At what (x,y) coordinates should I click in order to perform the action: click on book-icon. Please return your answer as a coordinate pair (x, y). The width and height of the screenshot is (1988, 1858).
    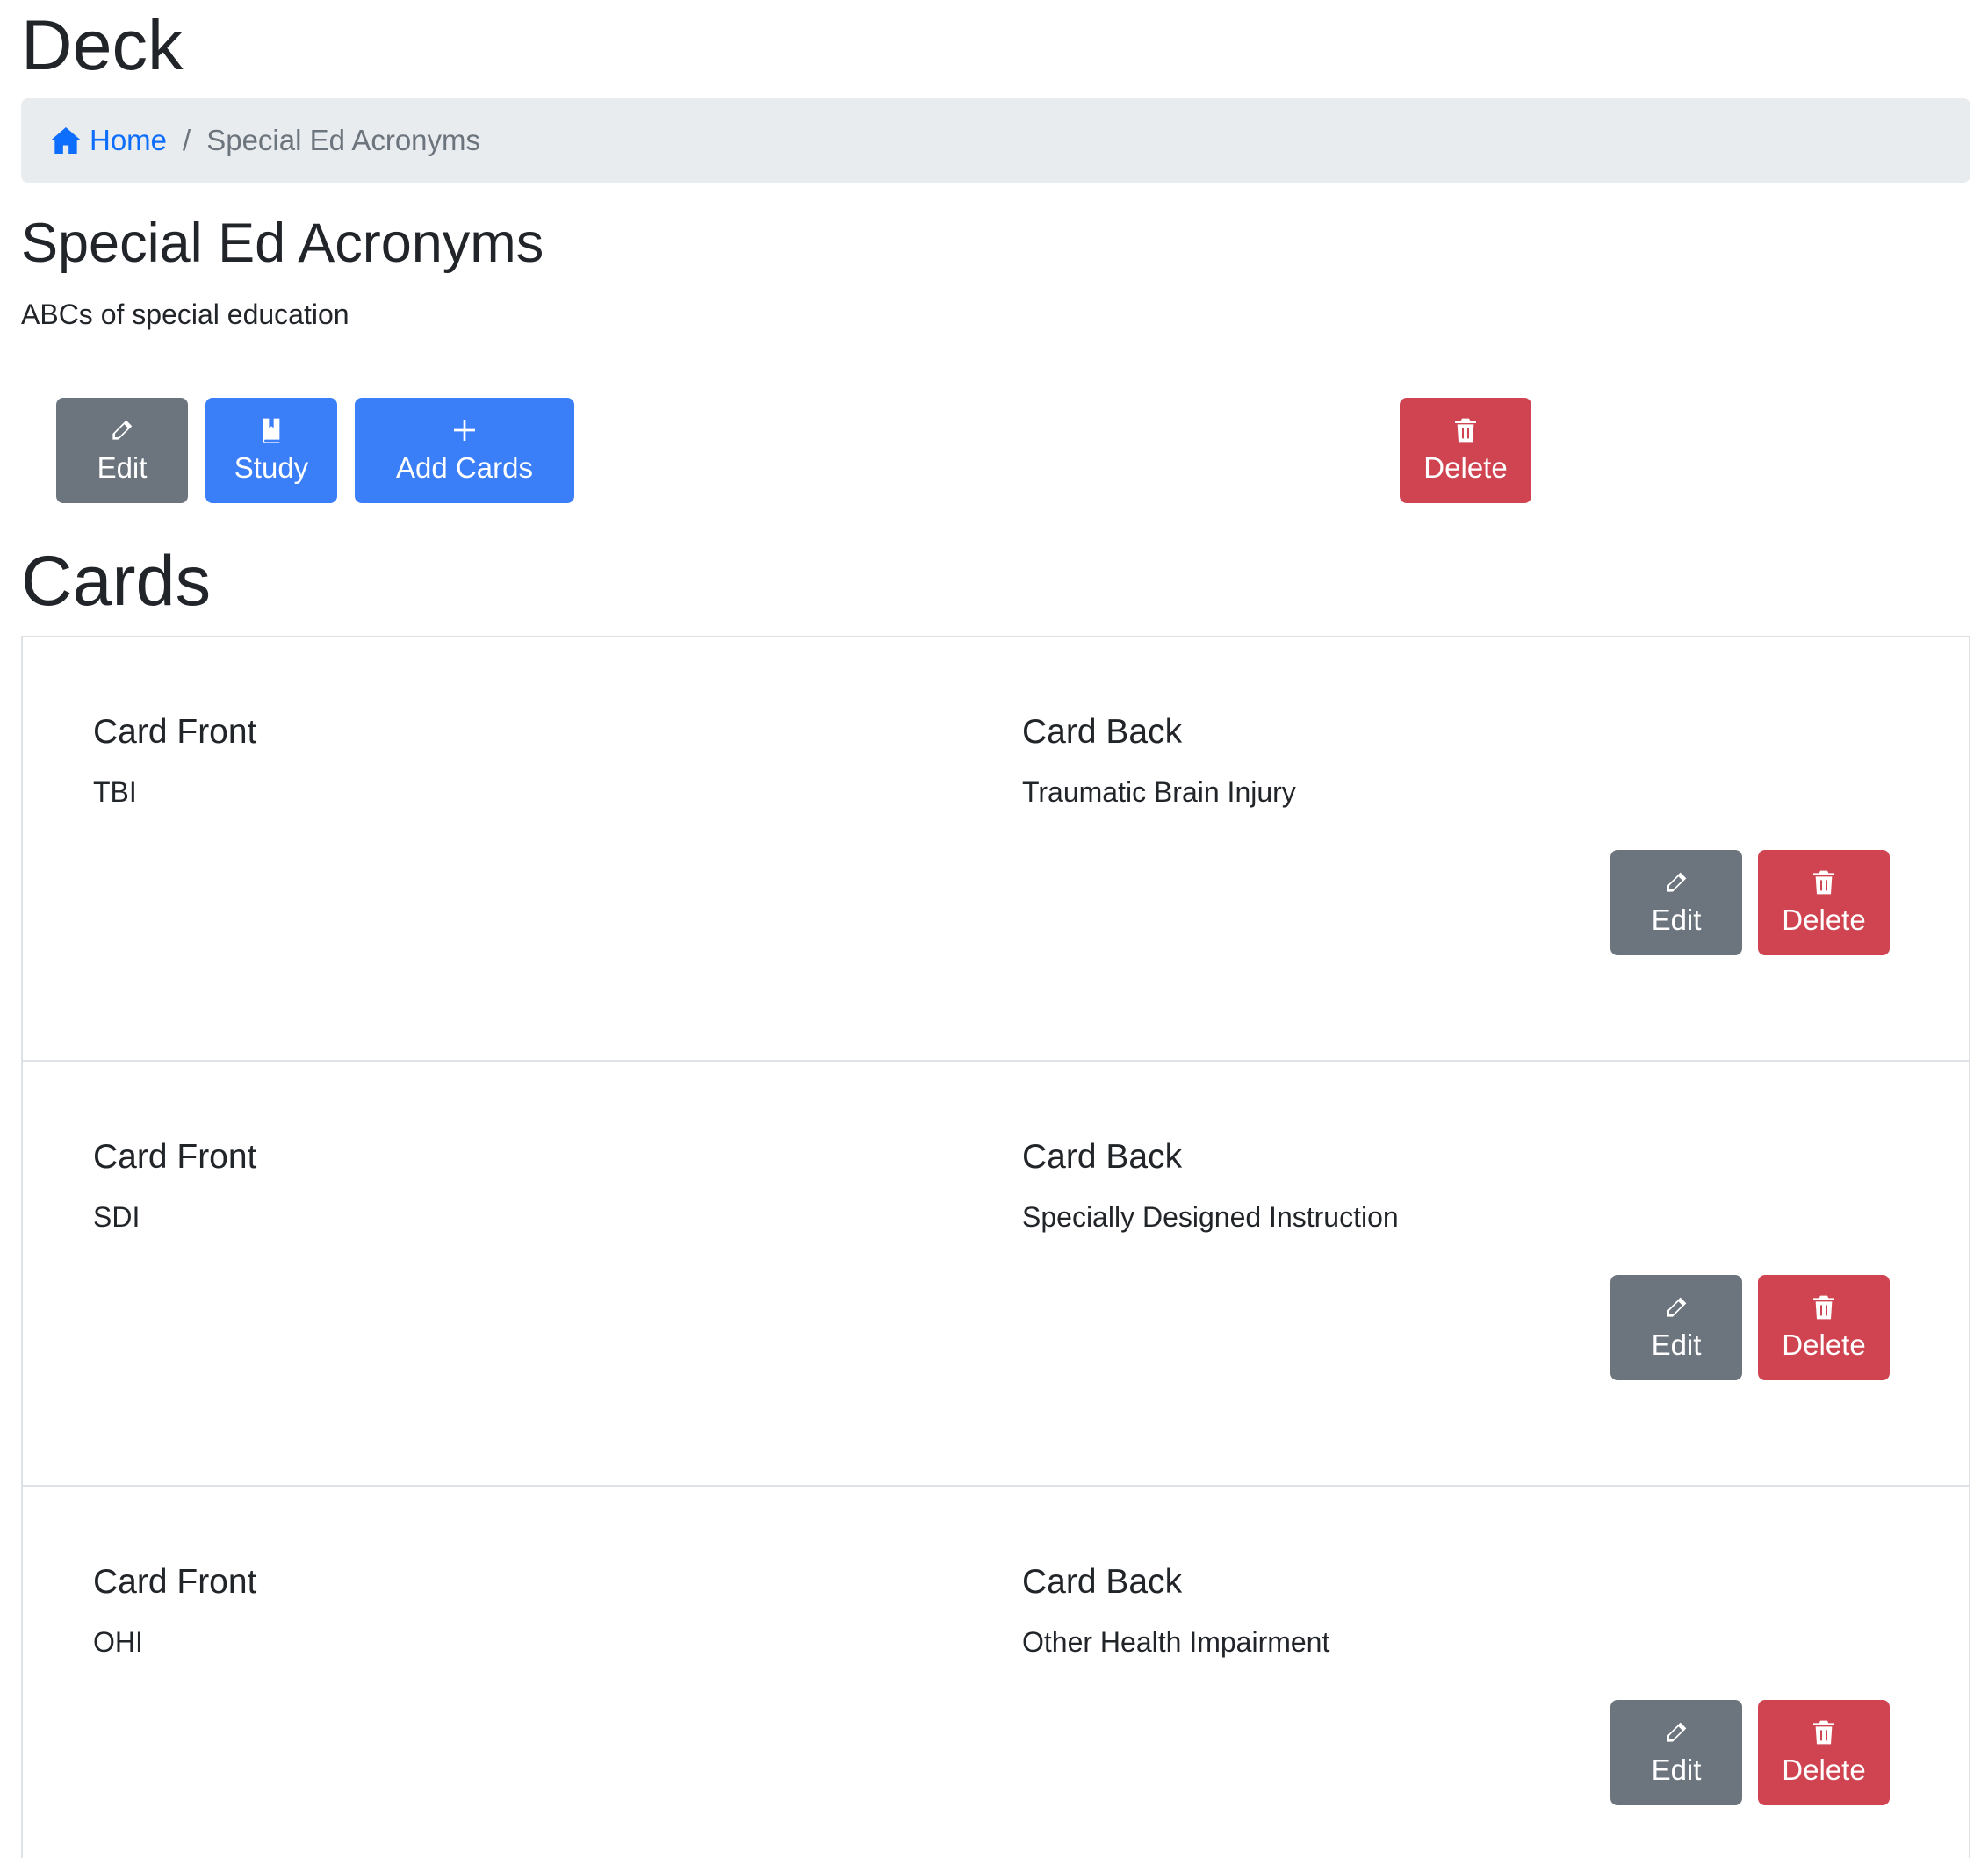
    Looking at the image, I should click on (271, 430).